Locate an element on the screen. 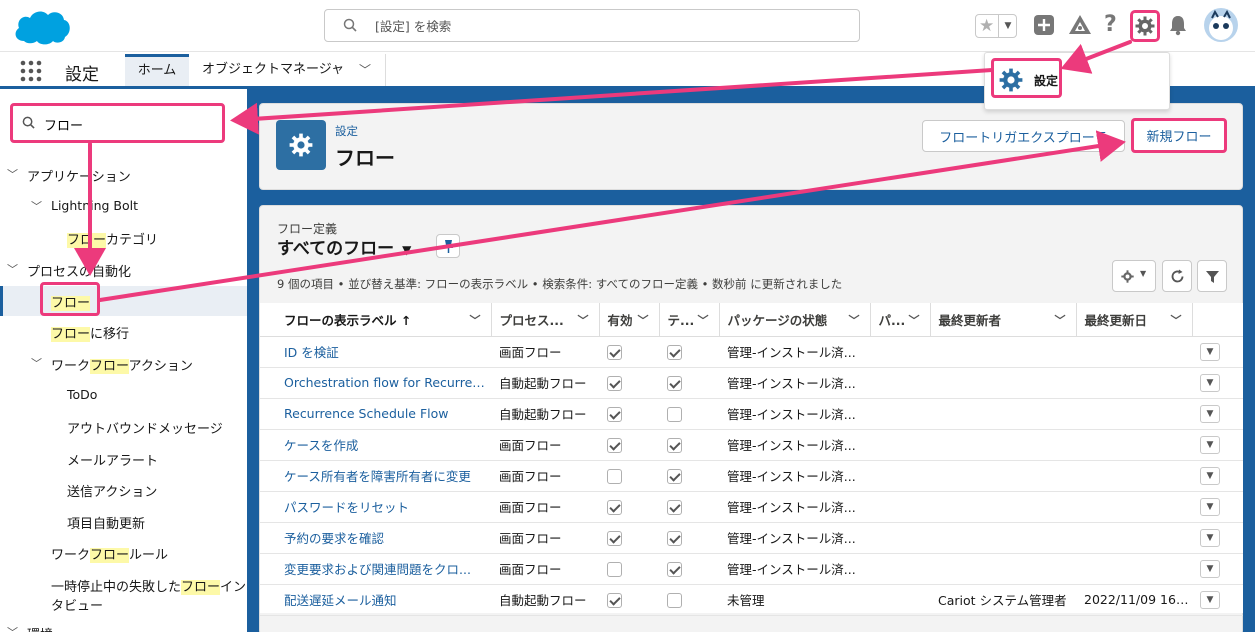 The width and height of the screenshot is (1255, 632). setup-menu-item-label: 設定 is located at coordinates (1046, 81).